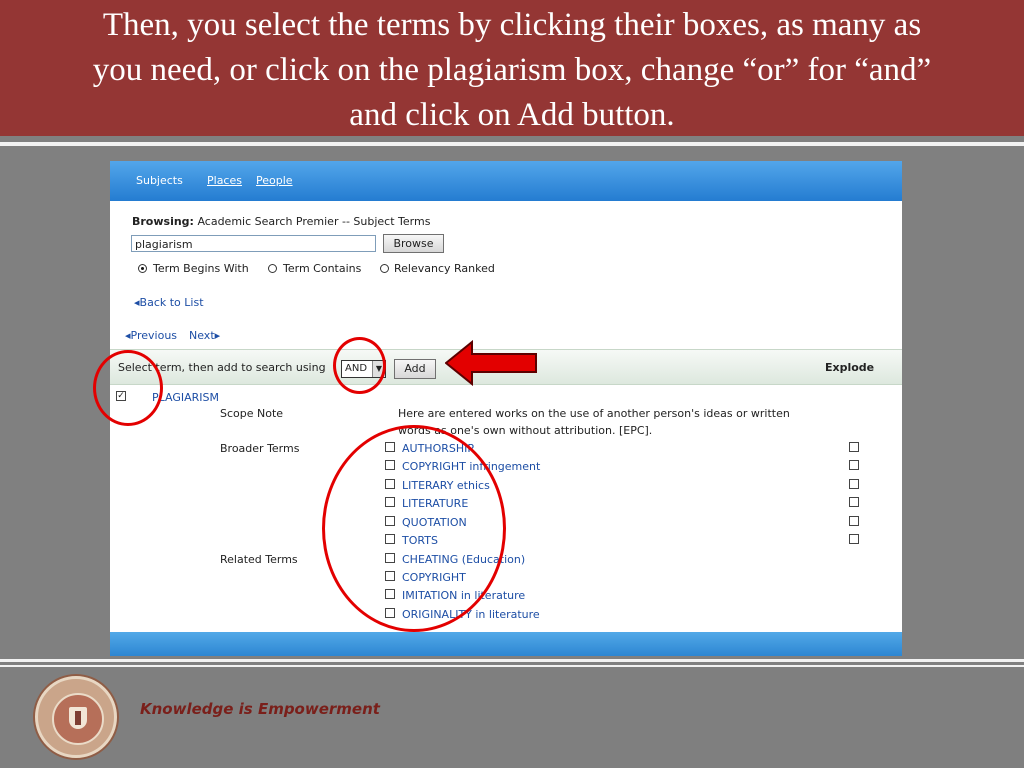 Image resolution: width=1024 pixels, height=768 pixels. Describe the element at coordinates (854, 447) in the screenshot. I see `authorship-explode-checkbox` at that location.